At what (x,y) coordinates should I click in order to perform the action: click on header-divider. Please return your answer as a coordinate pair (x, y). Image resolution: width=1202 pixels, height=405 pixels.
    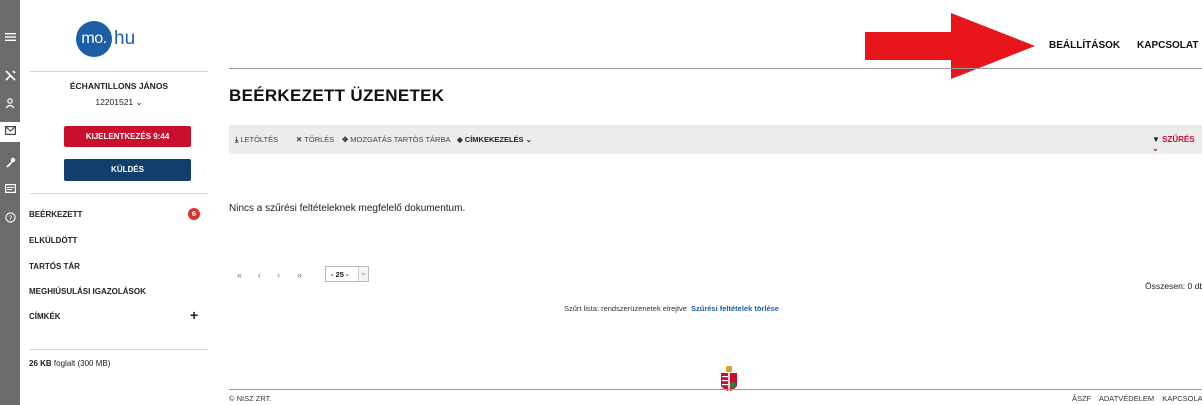
    Looking at the image, I should click on (715, 68).